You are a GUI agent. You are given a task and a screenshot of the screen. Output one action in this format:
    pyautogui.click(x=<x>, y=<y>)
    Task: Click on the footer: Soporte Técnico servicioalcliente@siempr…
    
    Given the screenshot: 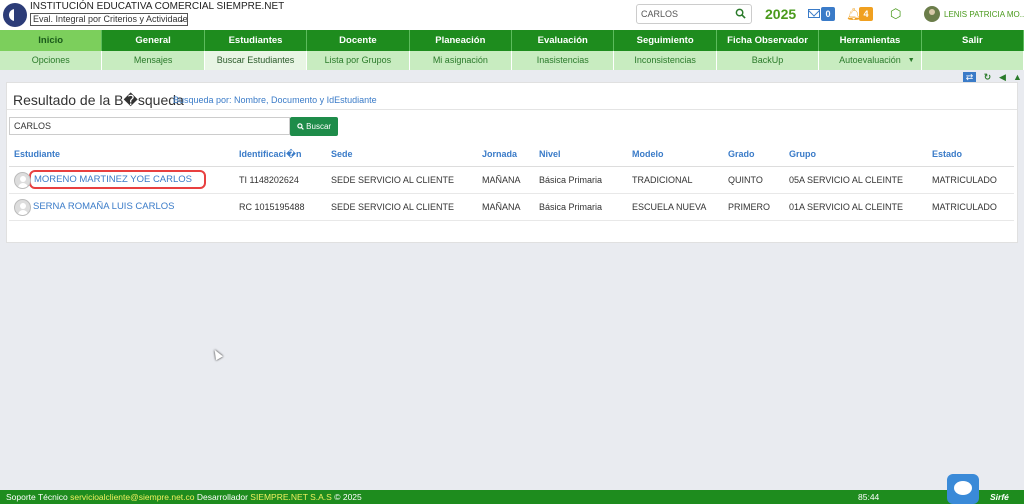 What is the action you would take?
    pyautogui.click(x=512, y=489)
    